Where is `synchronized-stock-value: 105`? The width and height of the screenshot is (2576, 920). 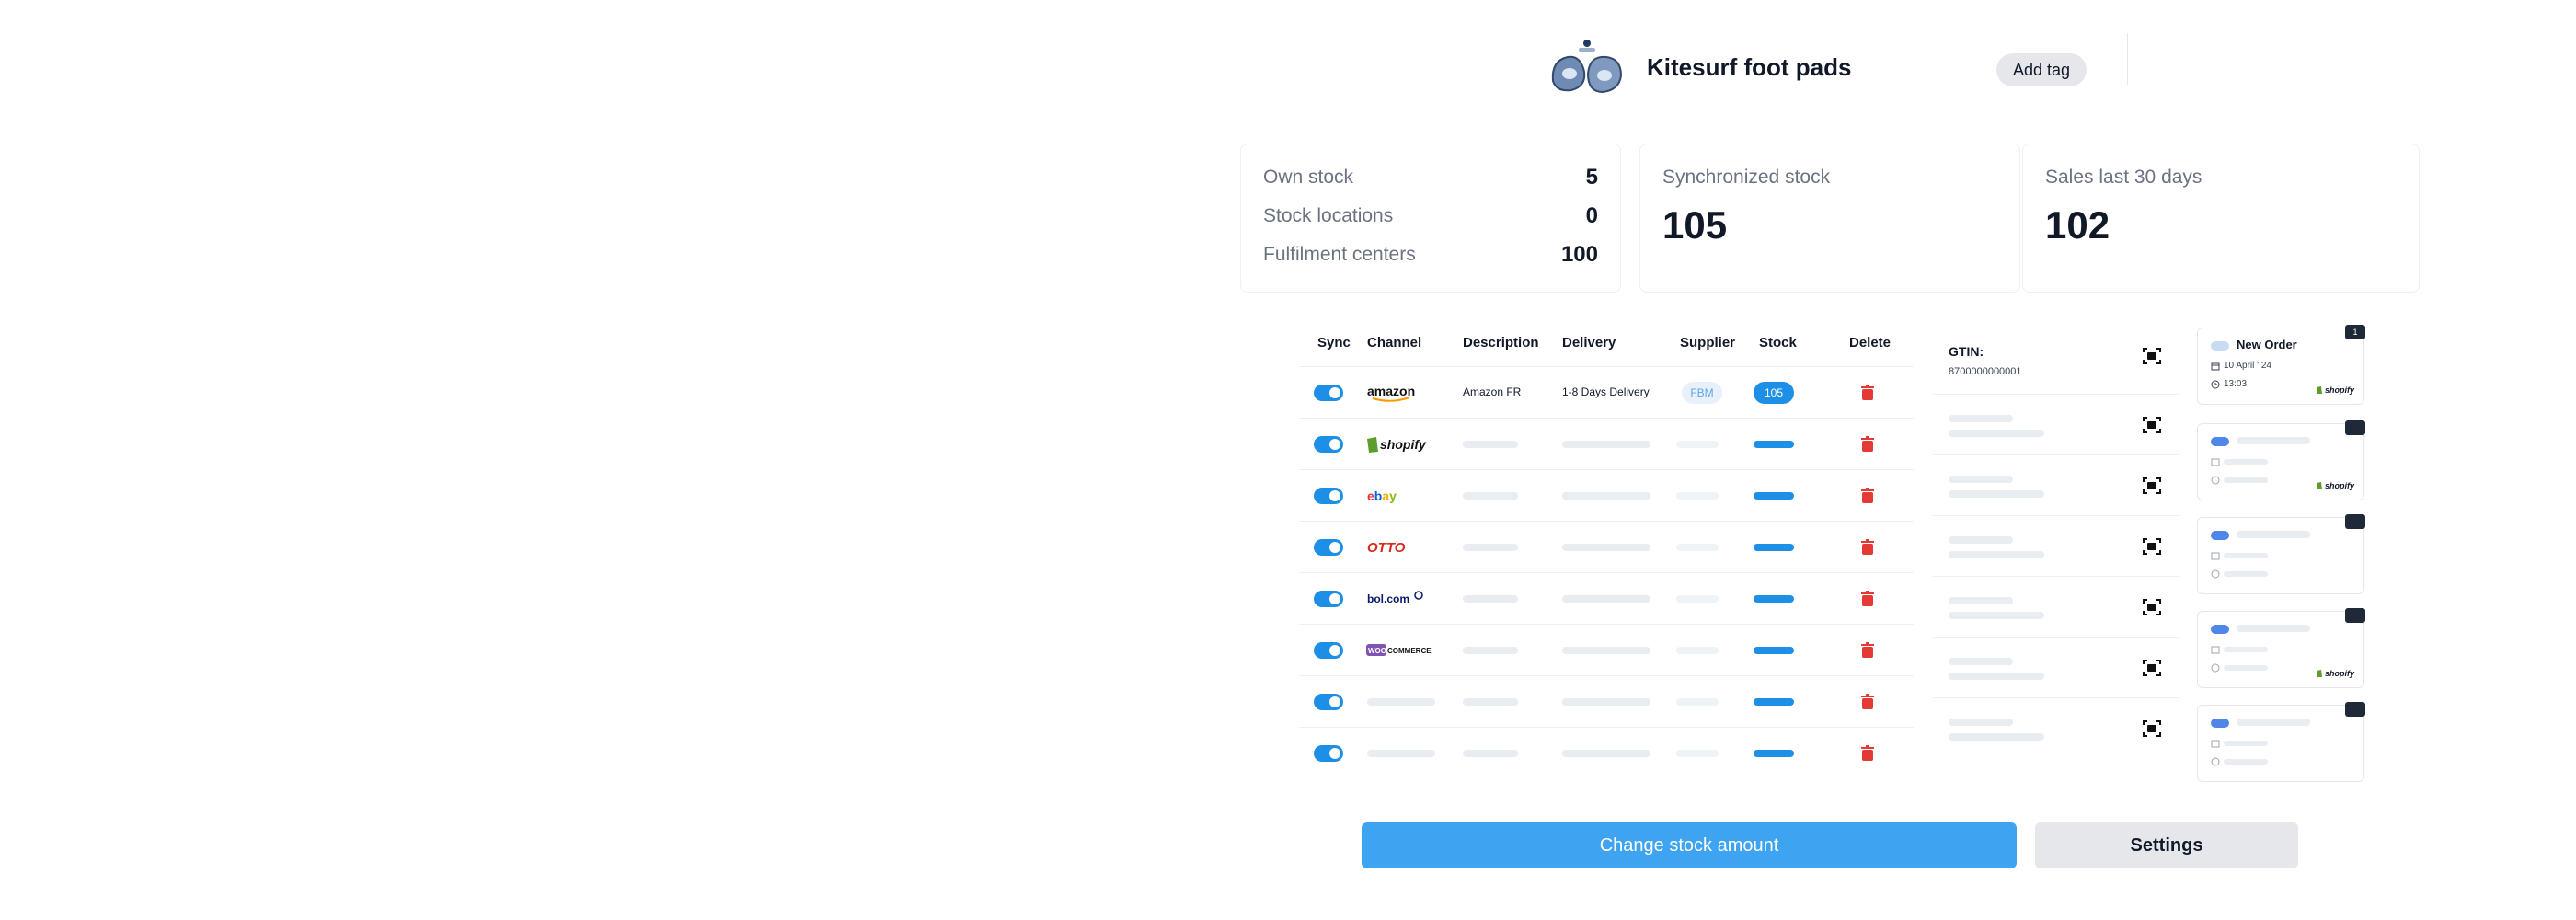
synchronized-stock-value: 105 is located at coordinates (1695, 225).